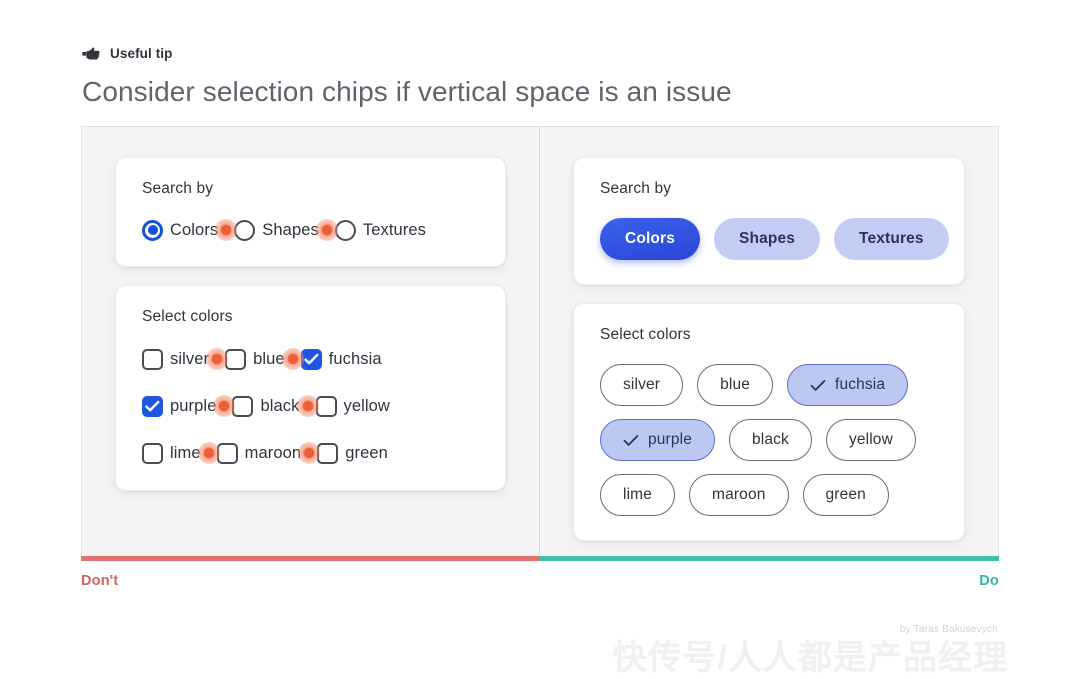 The image size is (1080, 679). What do you see at coordinates (152, 406) in the screenshot?
I see `checkbox-purple` at bounding box center [152, 406].